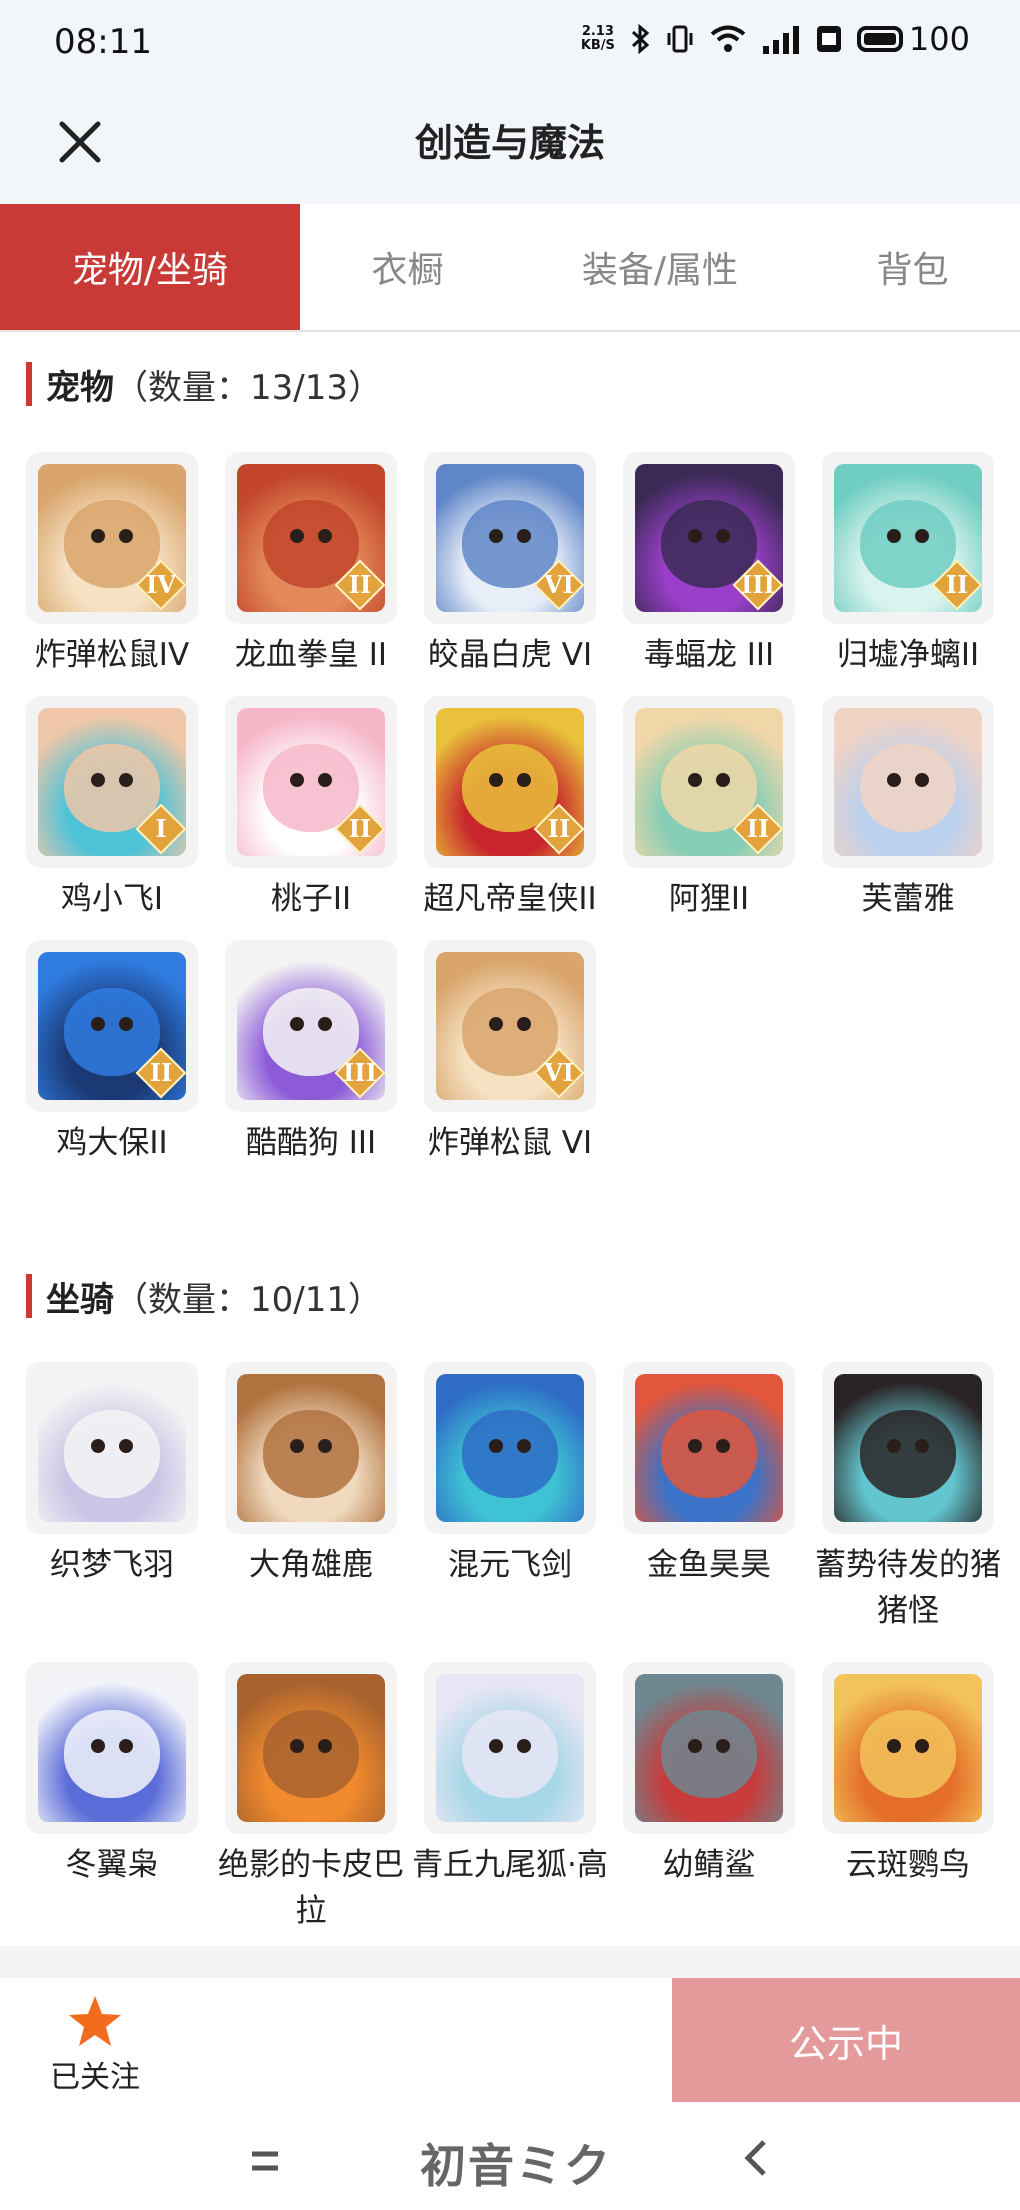  I want to click on network-speed-value: 2.13, so click(597, 31).